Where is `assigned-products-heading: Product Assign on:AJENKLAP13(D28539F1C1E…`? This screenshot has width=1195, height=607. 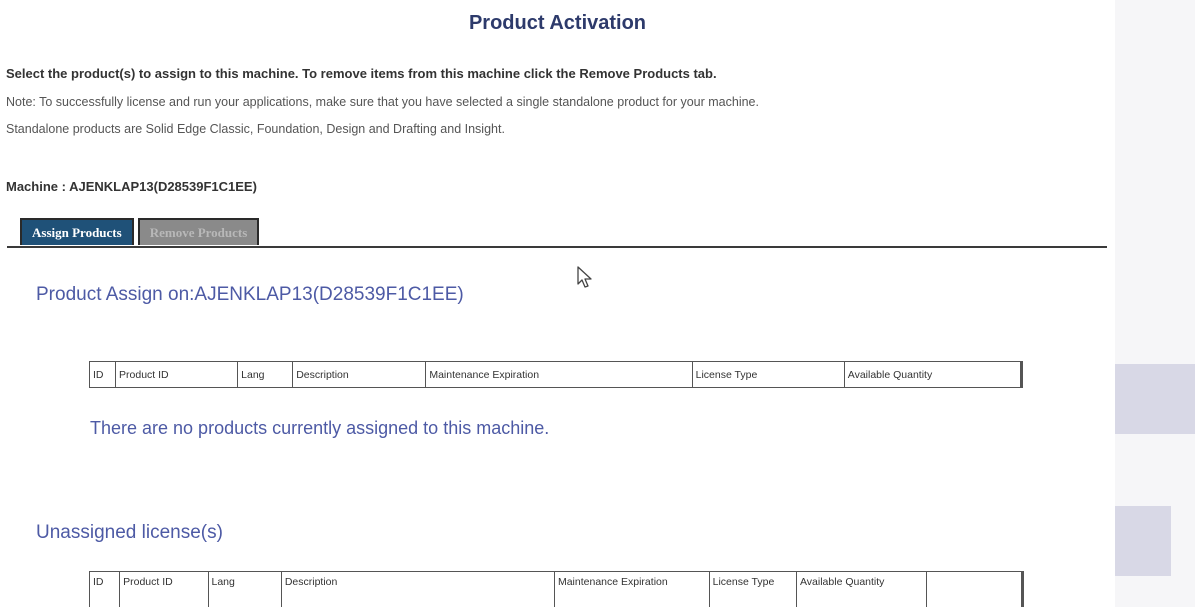
assigned-products-heading: Product Assign on:AJENKLAP13(D28539F1C1E… is located at coordinates (250, 294).